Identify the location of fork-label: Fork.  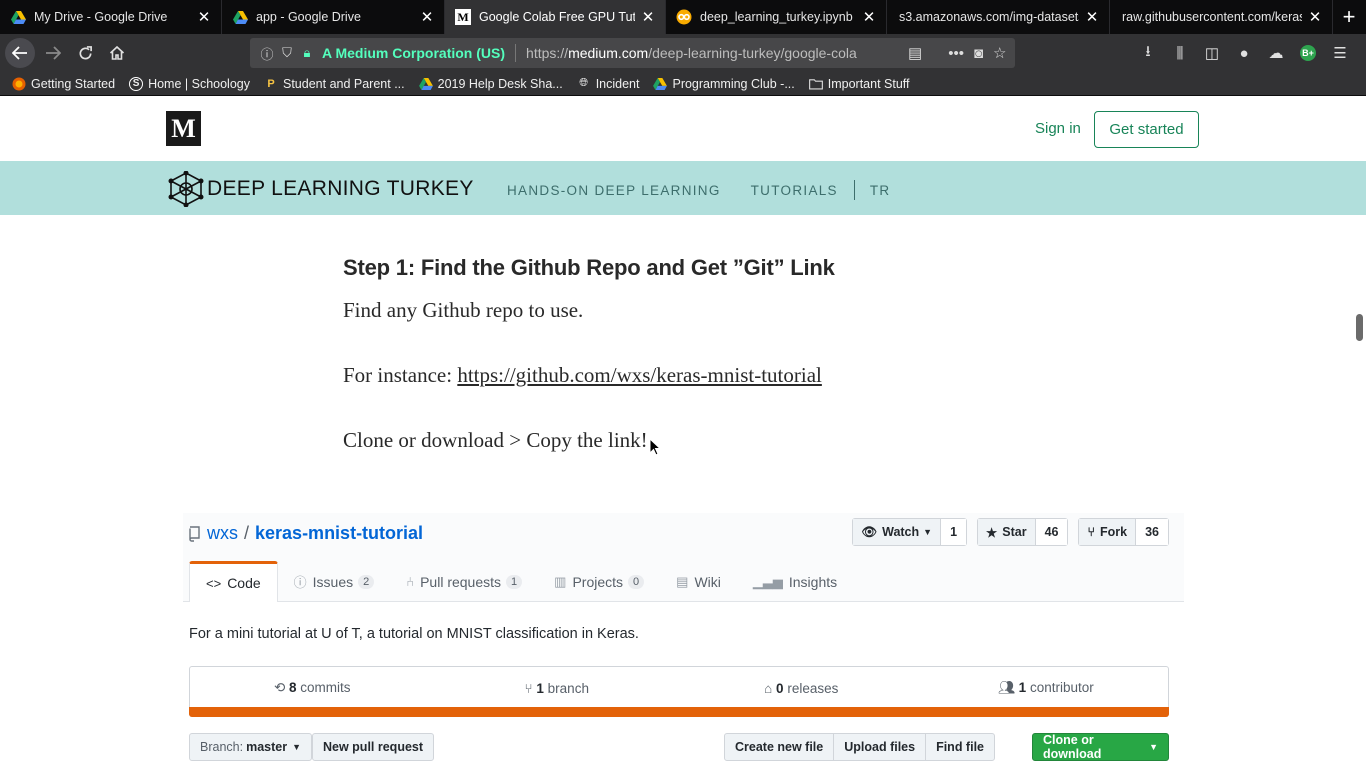
(1114, 532).